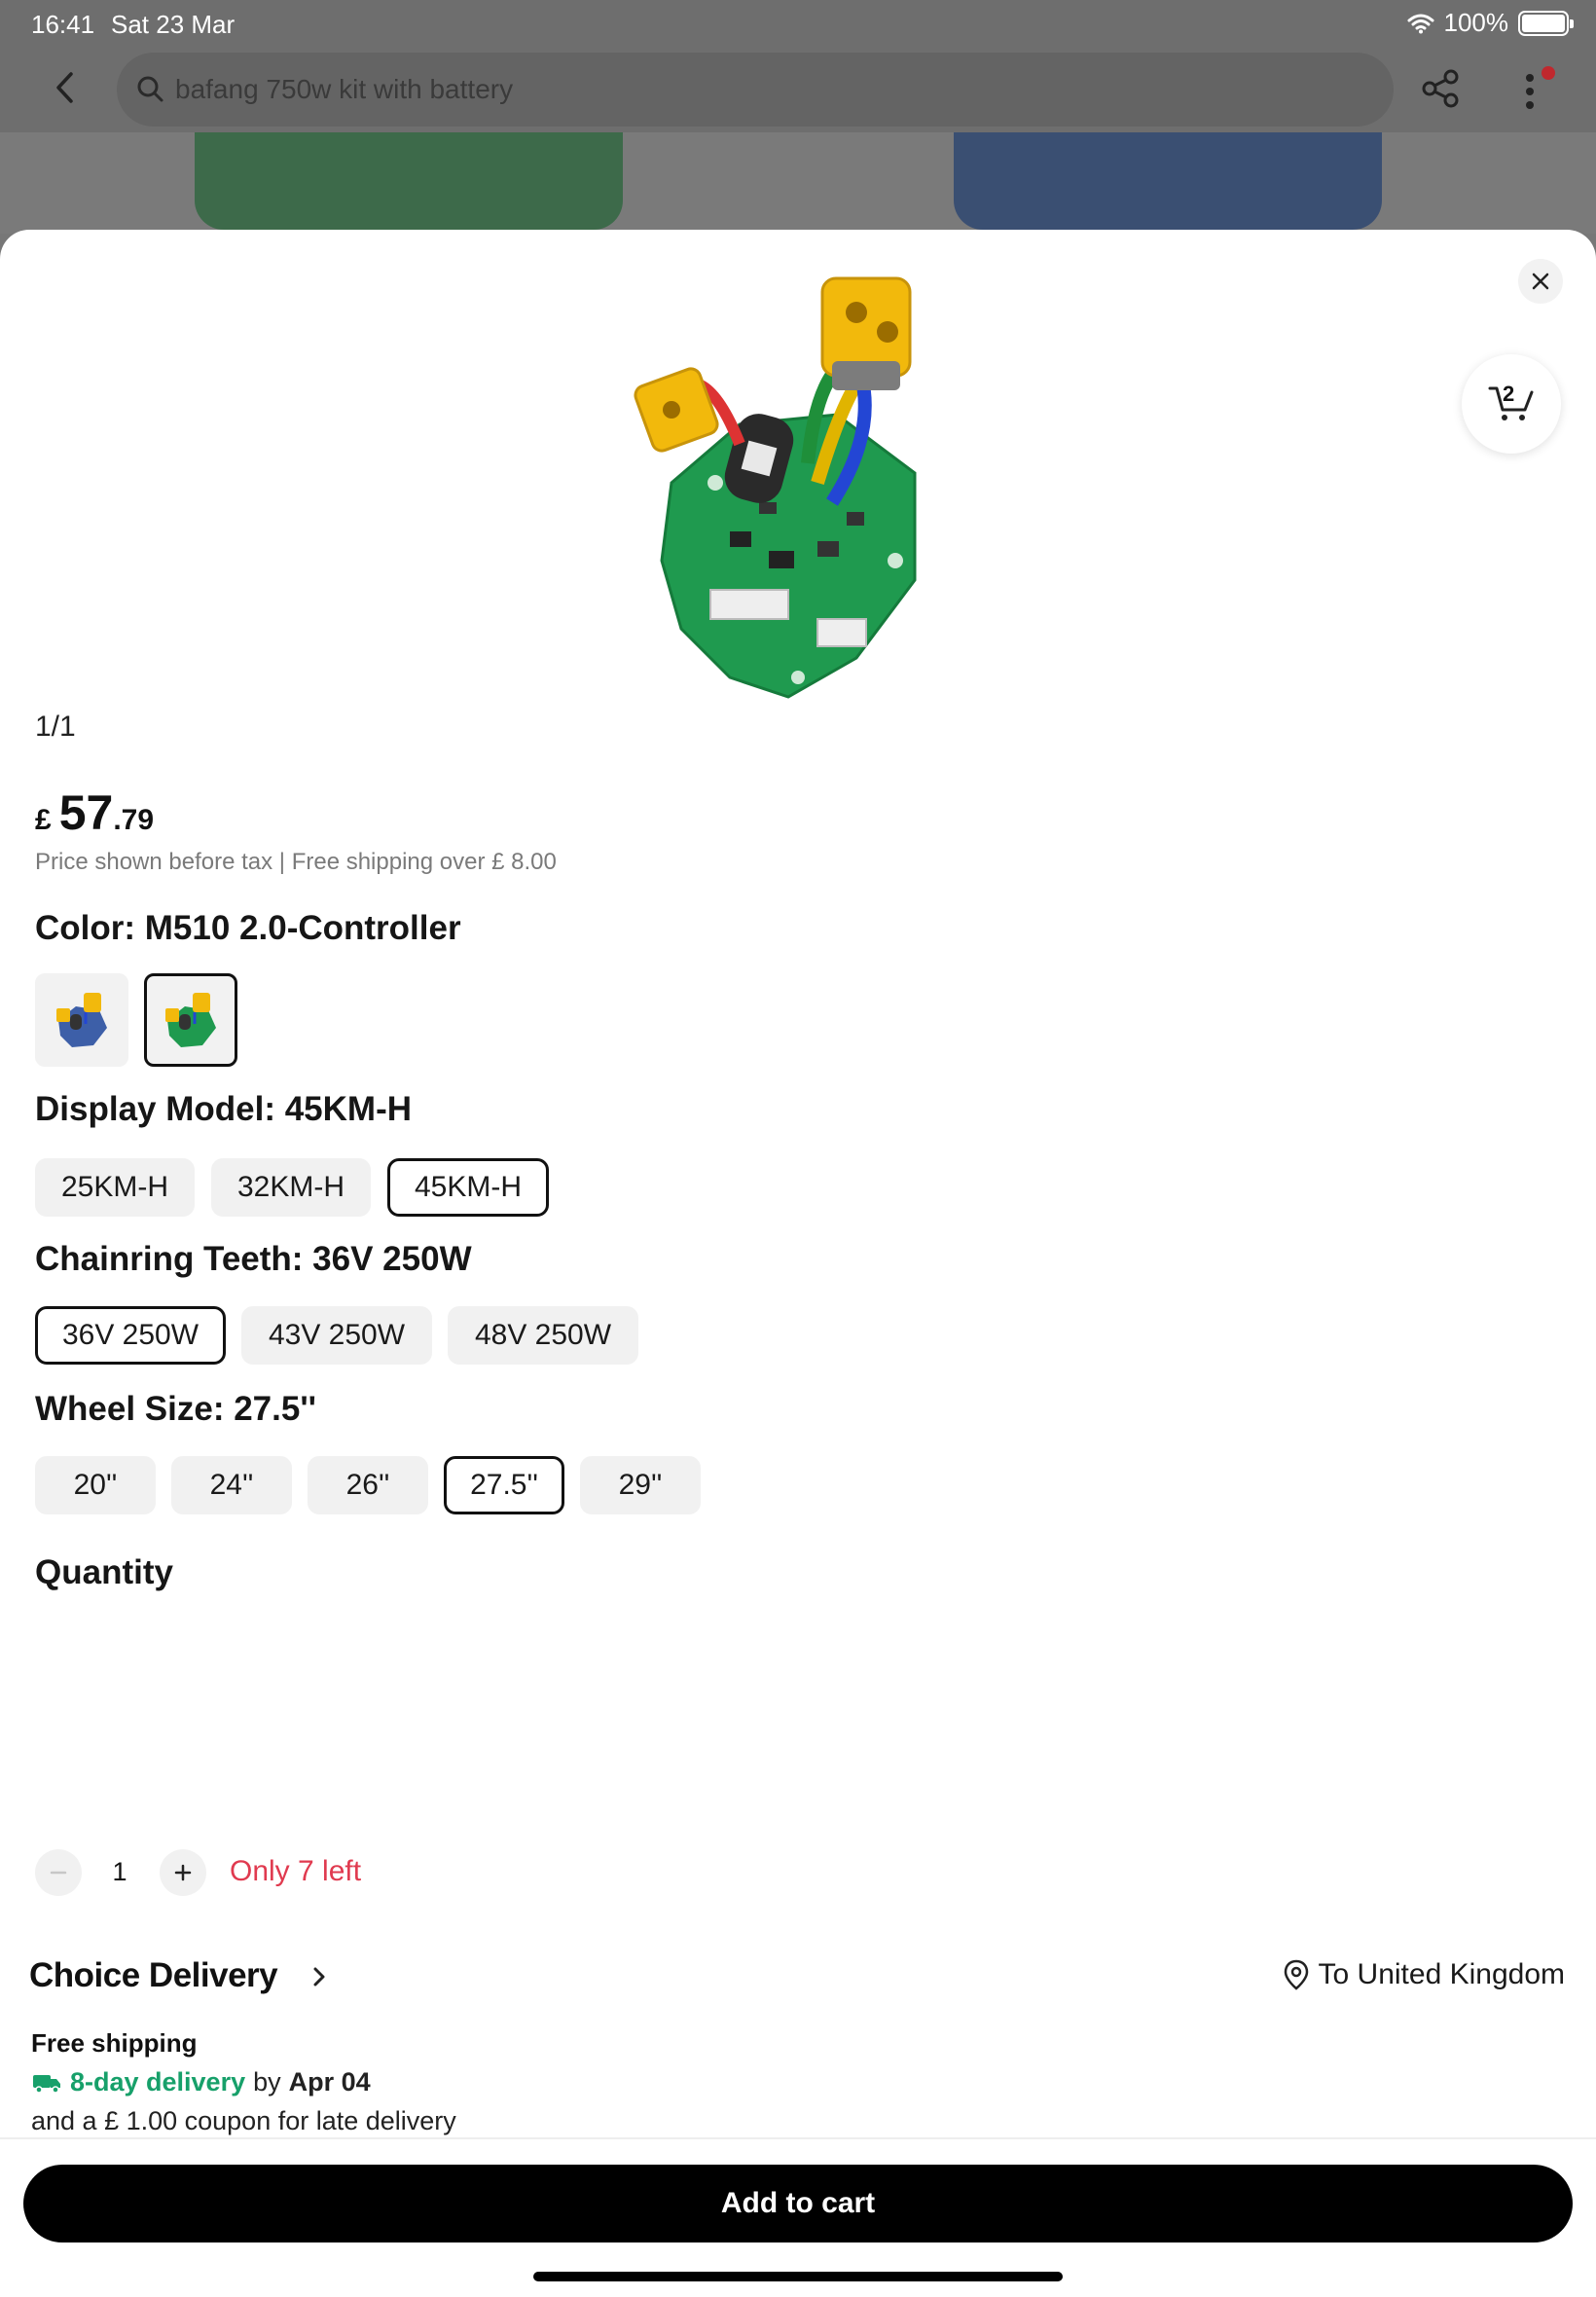 Image resolution: width=1596 pixels, height=2297 pixels. What do you see at coordinates (244, 2120) in the screenshot?
I see `late-delivery-coupon: and a £ 1.00 coupon for late delivery` at bounding box center [244, 2120].